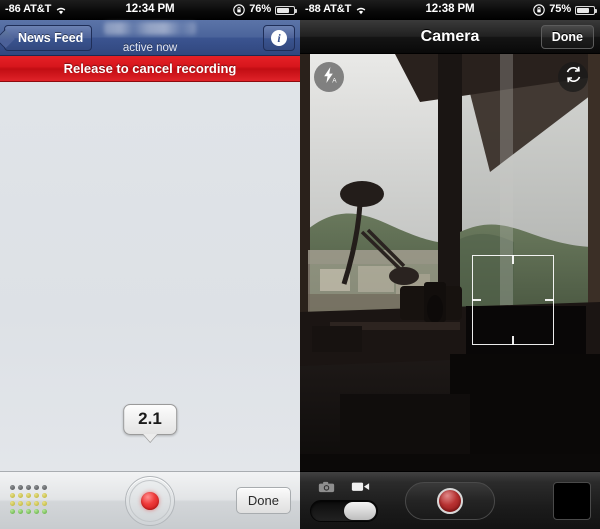  Describe the element at coordinates (572, 501) in the screenshot. I see `last-capture-thumbnail` at that location.